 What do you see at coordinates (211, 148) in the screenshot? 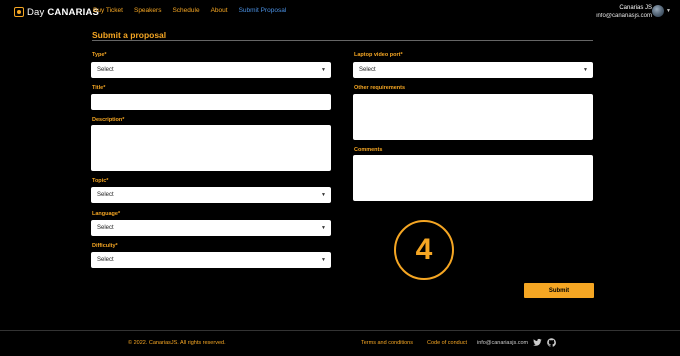
I see `description-textarea` at bounding box center [211, 148].